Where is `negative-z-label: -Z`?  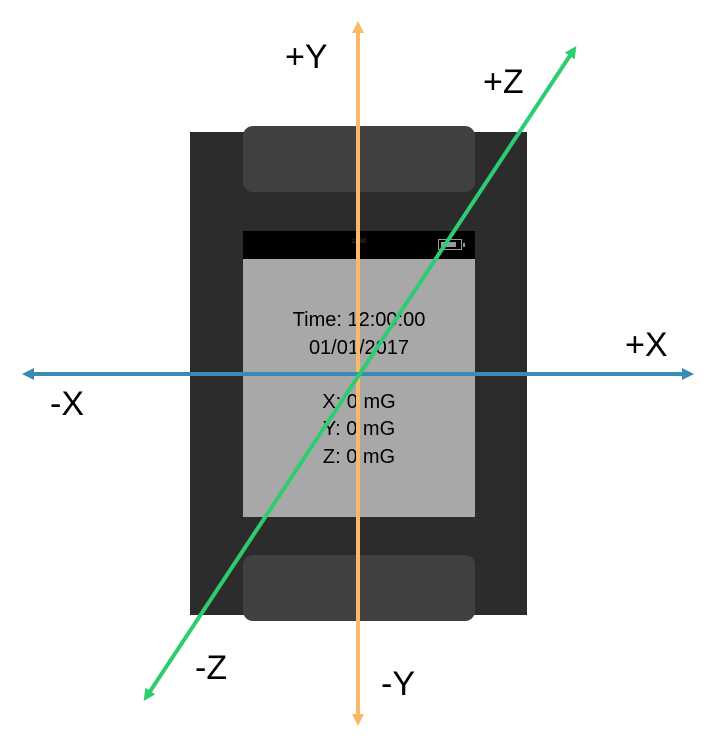
negative-z-label: -Z is located at coordinates (211, 668).